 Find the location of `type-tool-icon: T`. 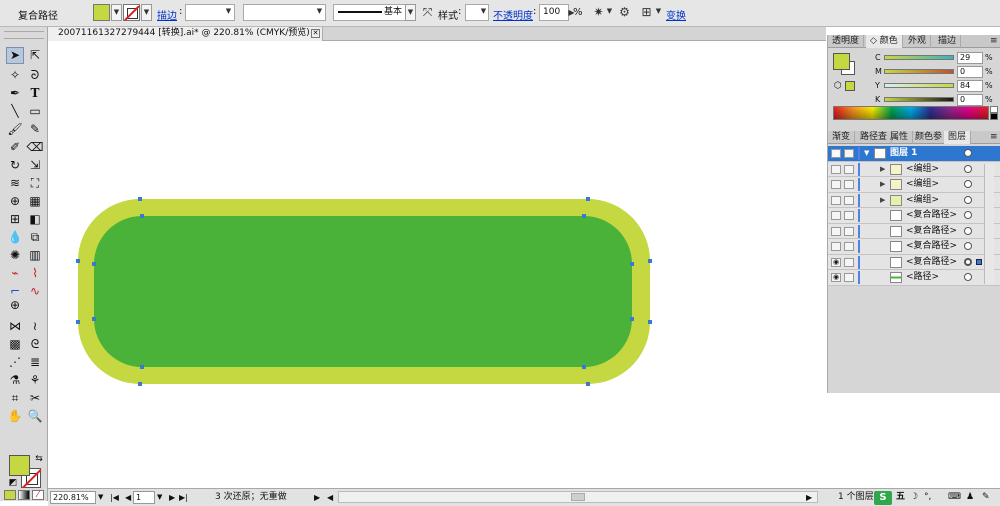

type-tool-icon: T is located at coordinates (35, 93).